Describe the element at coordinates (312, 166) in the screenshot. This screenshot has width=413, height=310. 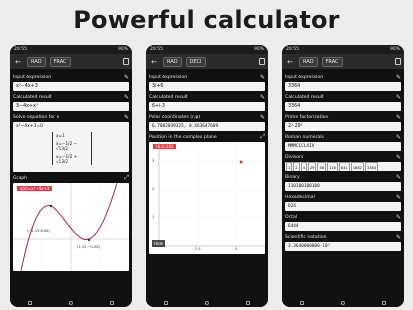
I see `divisor-cell: 29` at that location.